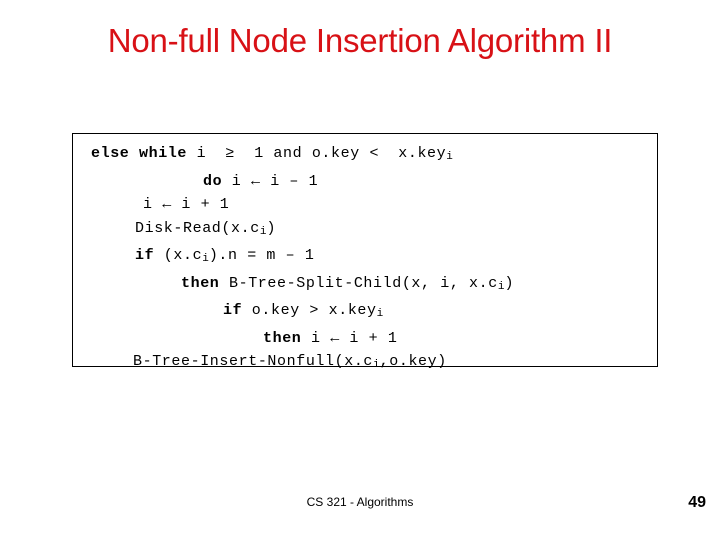 This screenshot has height=540, width=720. I want to click on code-line: else while i ≥ 1 and o.key < x.keyi, so click(365, 156).